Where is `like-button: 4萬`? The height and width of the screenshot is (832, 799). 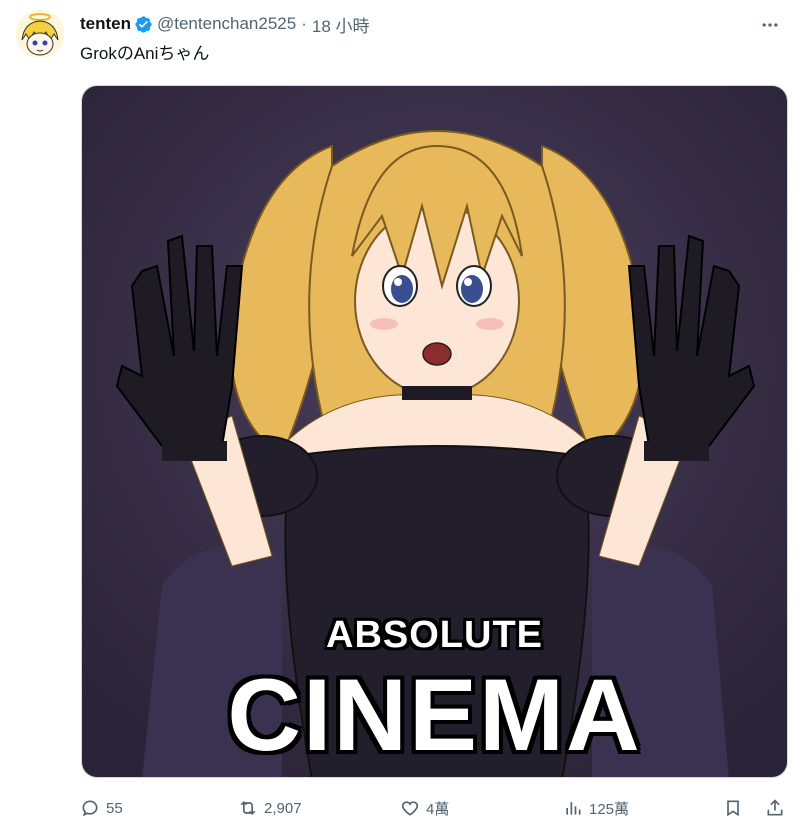 like-button: 4萬 is located at coordinates (424, 808).